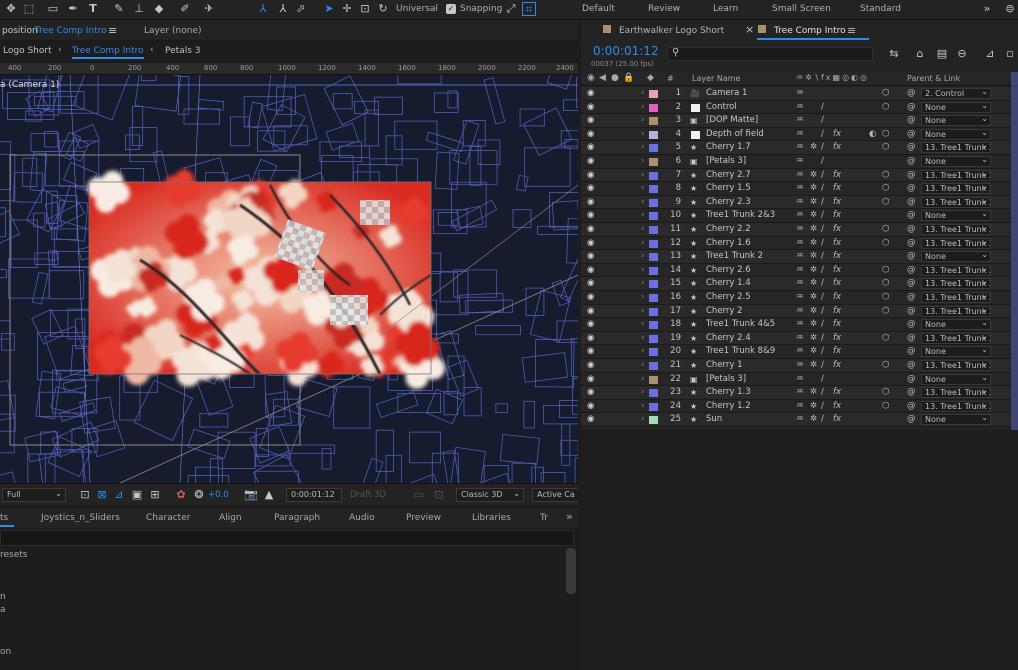 This screenshot has height=670, width=1018. I want to click on tab-earthwalker-logo-short: Earthwalker Logo Short, so click(671, 31).